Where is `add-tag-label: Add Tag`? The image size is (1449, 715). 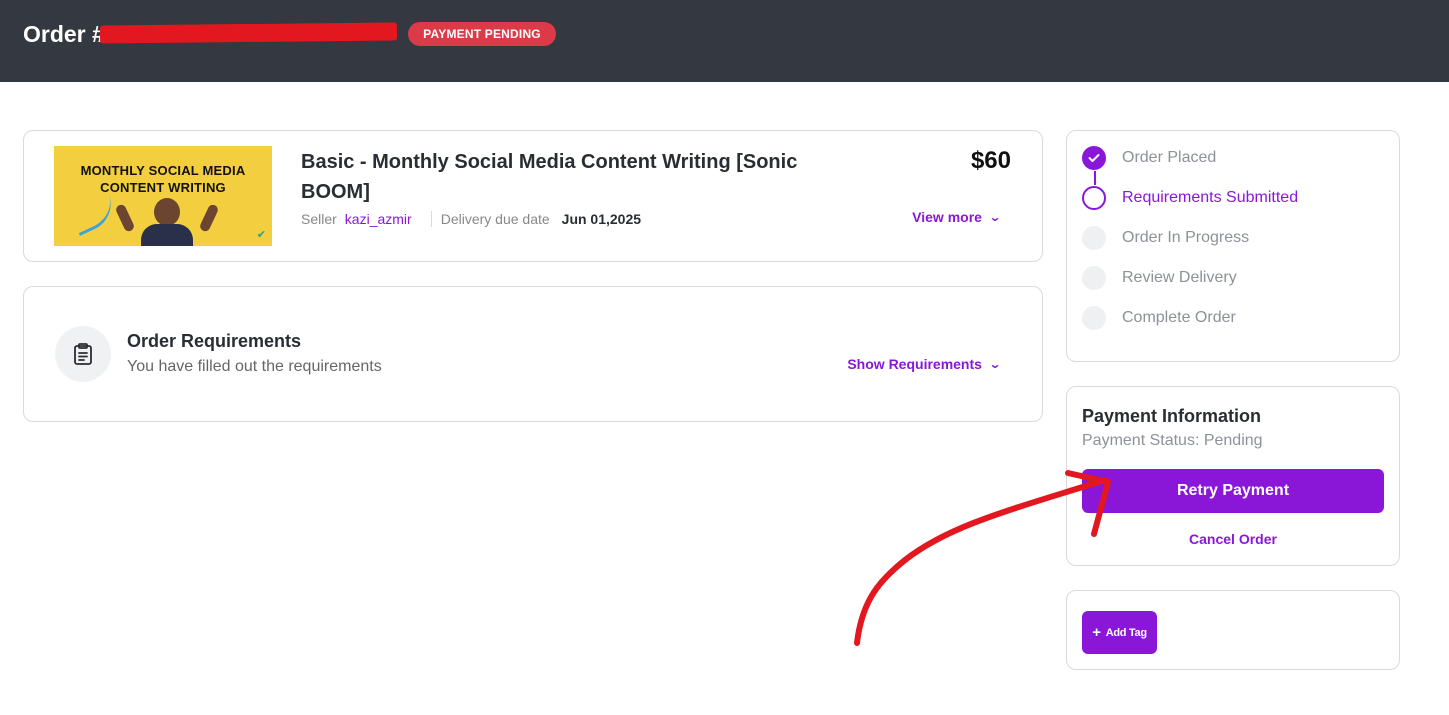
add-tag-label: Add Tag is located at coordinates (1126, 632).